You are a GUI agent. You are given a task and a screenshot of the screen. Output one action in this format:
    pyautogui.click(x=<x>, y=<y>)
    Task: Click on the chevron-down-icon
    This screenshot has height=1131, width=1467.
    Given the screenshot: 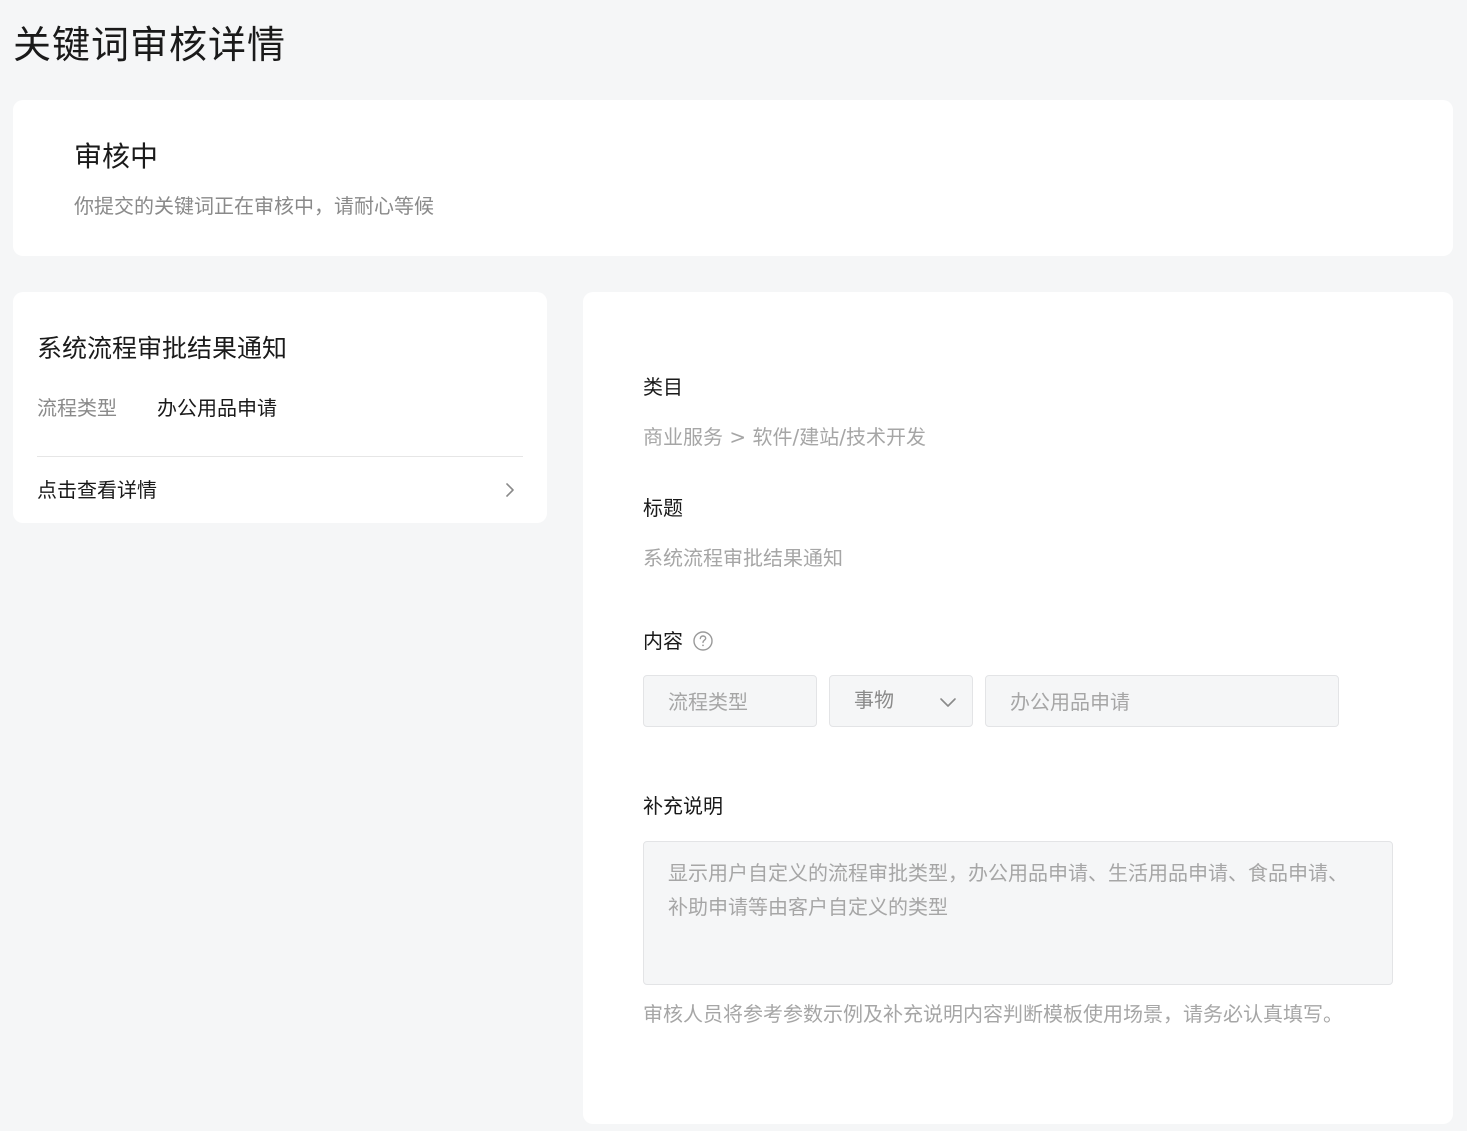 What is the action you would take?
    pyautogui.click(x=948, y=702)
    